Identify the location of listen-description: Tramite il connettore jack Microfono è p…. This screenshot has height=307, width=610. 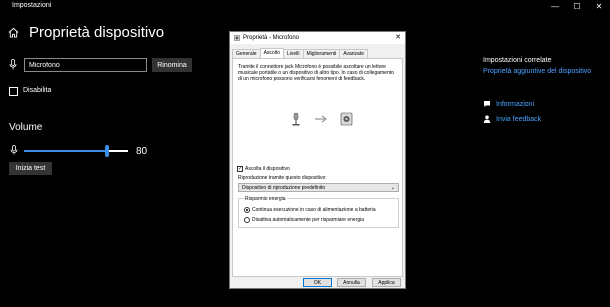
(316, 73).